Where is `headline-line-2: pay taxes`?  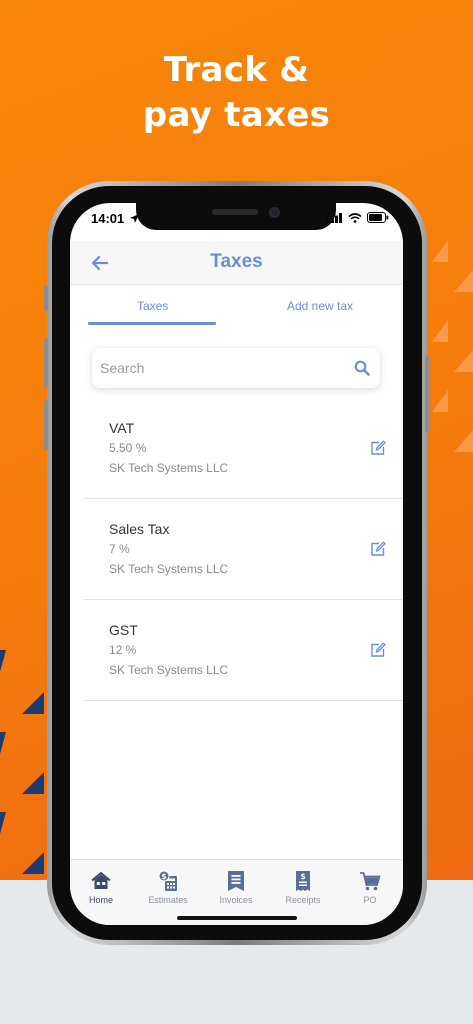
headline-line-2: pay taxes is located at coordinates (236, 115).